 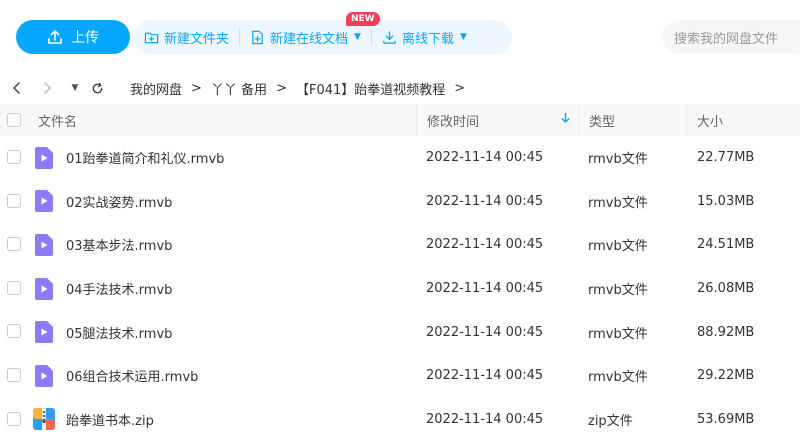 What do you see at coordinates (110, 419) in the screenshot?
I see `file-name: 跆拳道书本.zip` at bounding box center [110, 419].